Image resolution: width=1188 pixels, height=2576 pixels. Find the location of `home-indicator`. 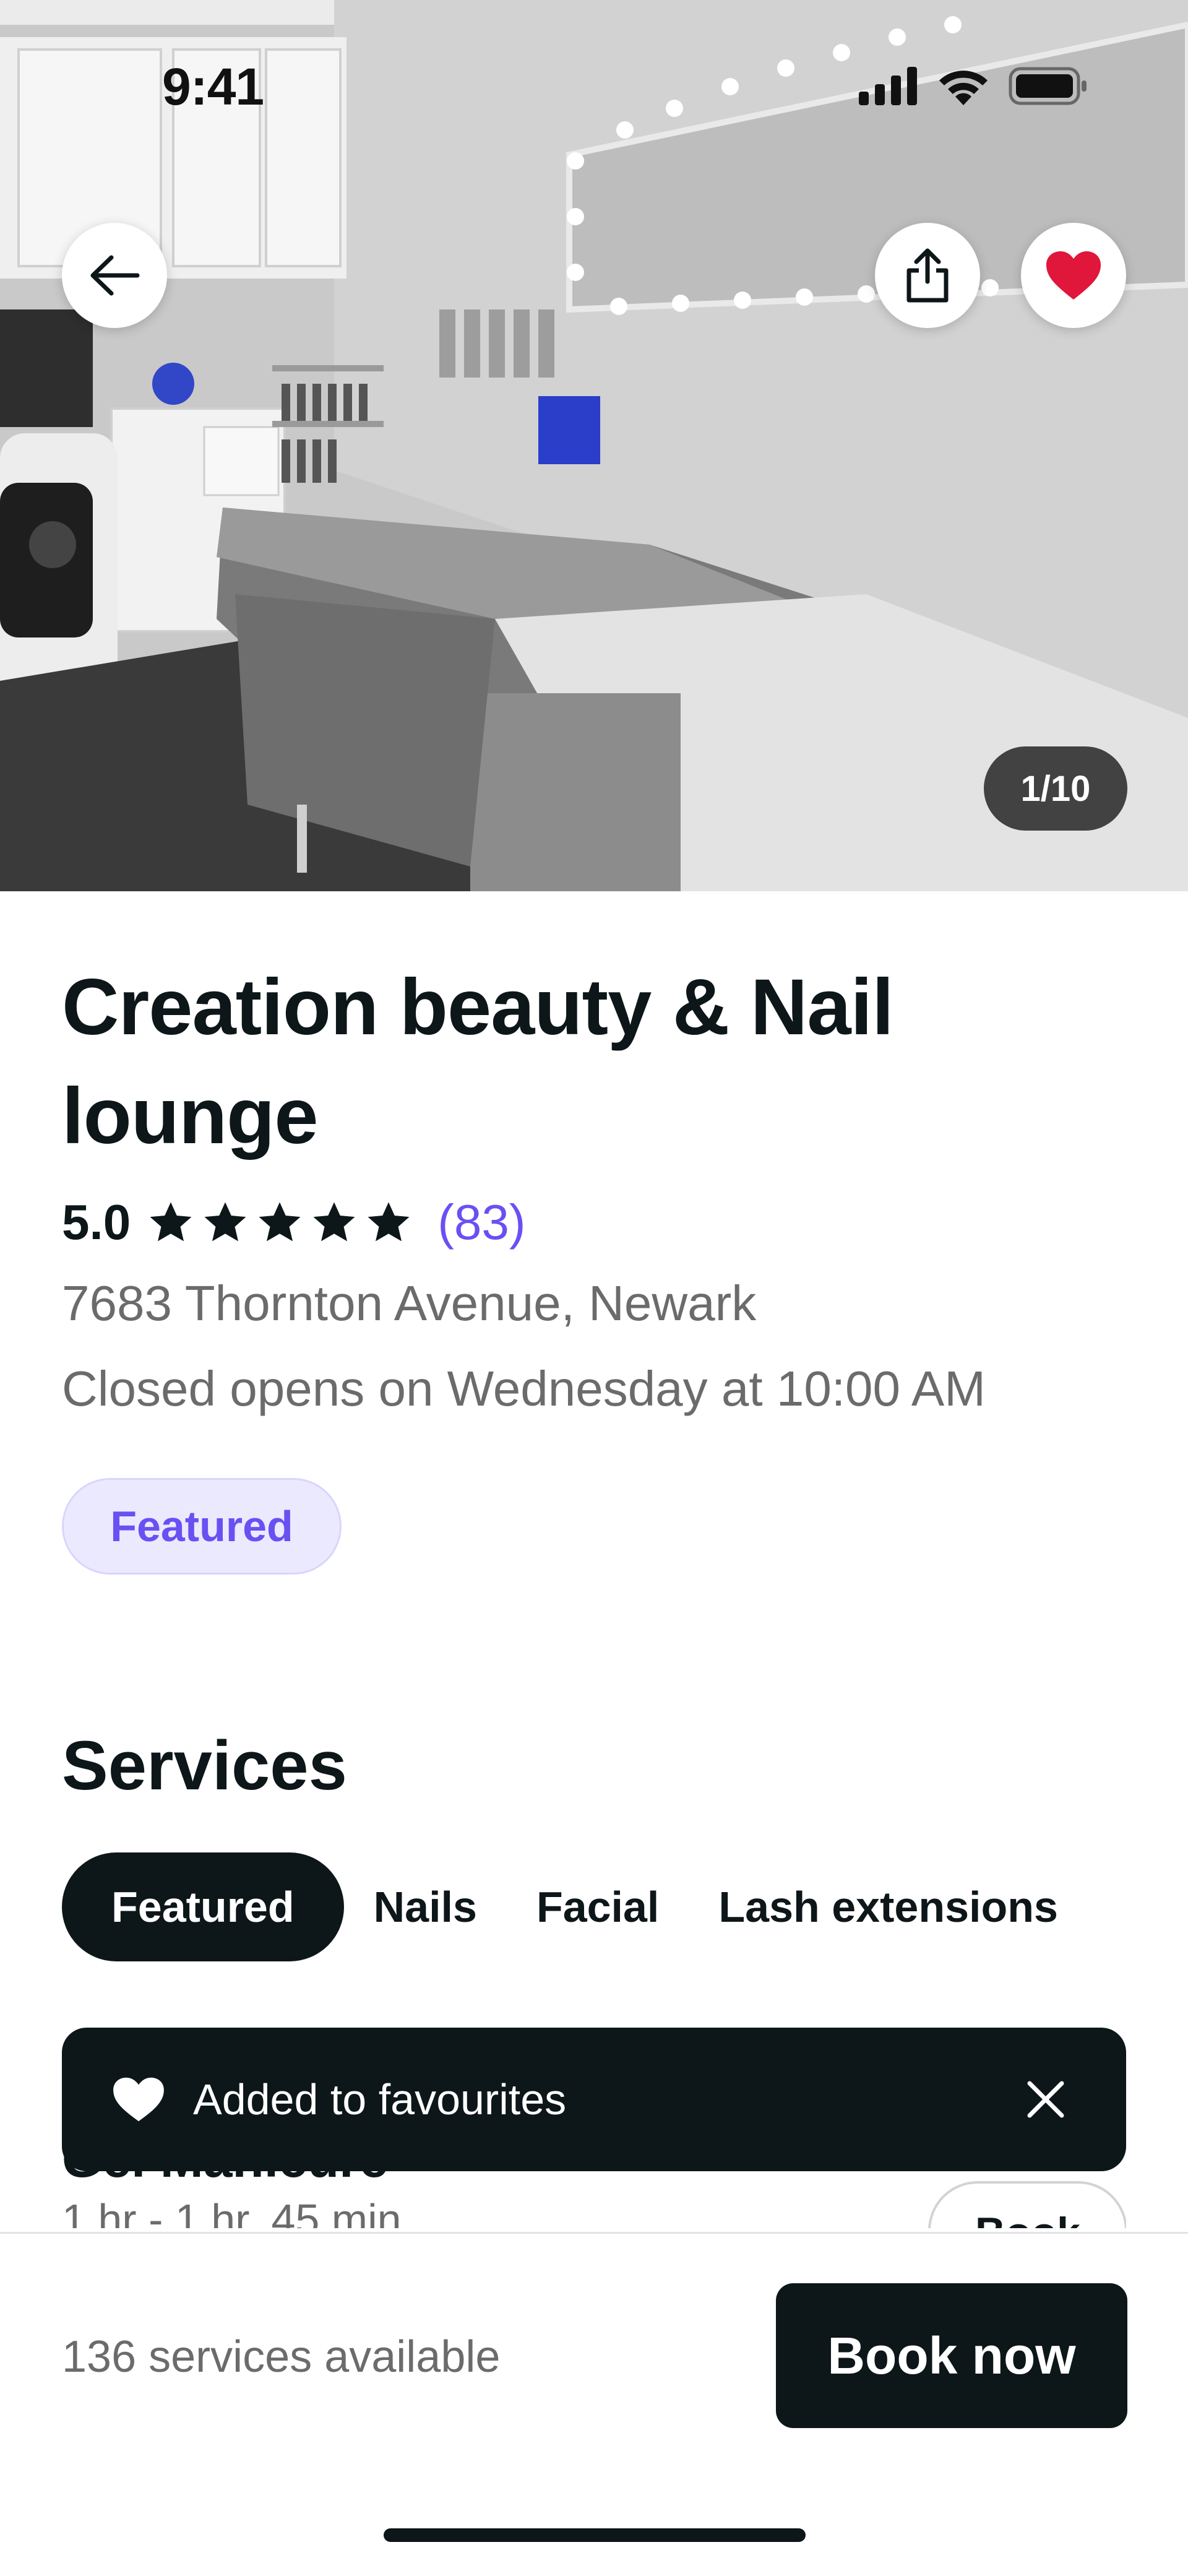

home-indicator is located at coordinates (595, 2535).